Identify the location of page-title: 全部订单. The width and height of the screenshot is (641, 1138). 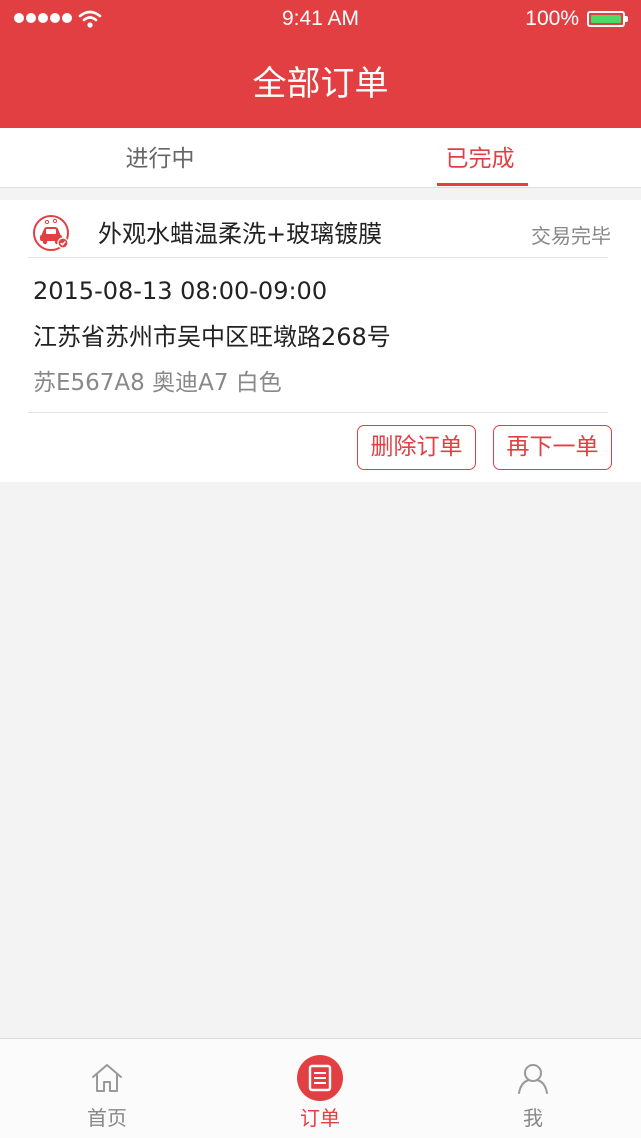
(320, 84).